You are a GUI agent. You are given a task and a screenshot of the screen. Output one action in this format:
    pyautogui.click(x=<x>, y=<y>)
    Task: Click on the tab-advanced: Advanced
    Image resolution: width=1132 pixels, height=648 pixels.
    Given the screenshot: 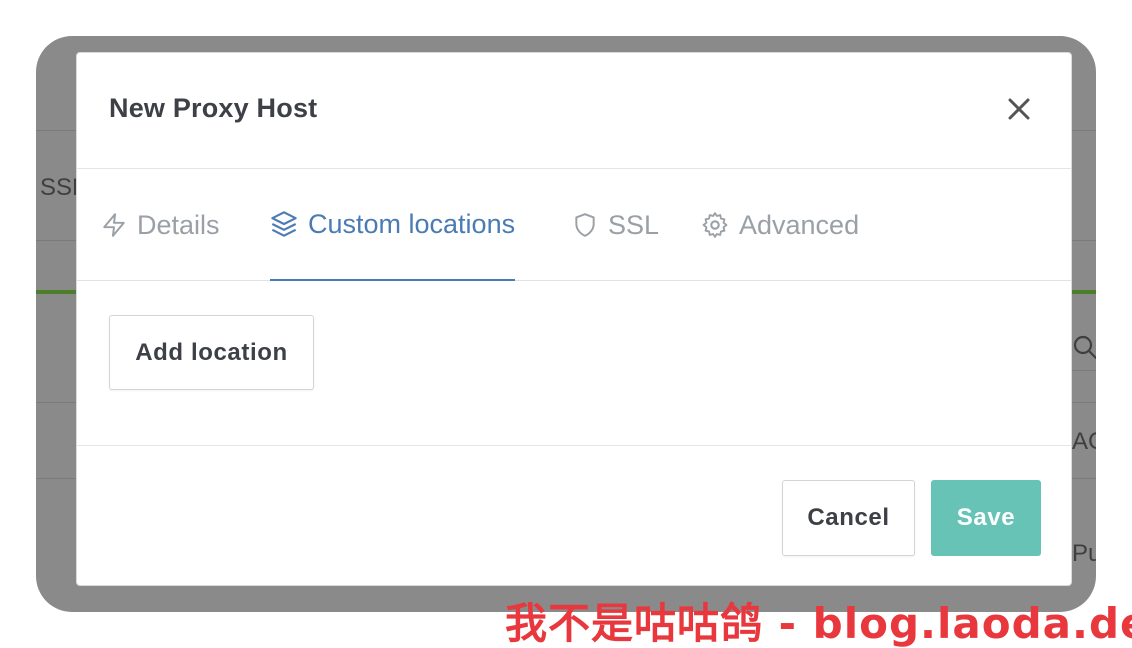 What is the action you would take?
    pyautogui.click(x=780, y=225)
    